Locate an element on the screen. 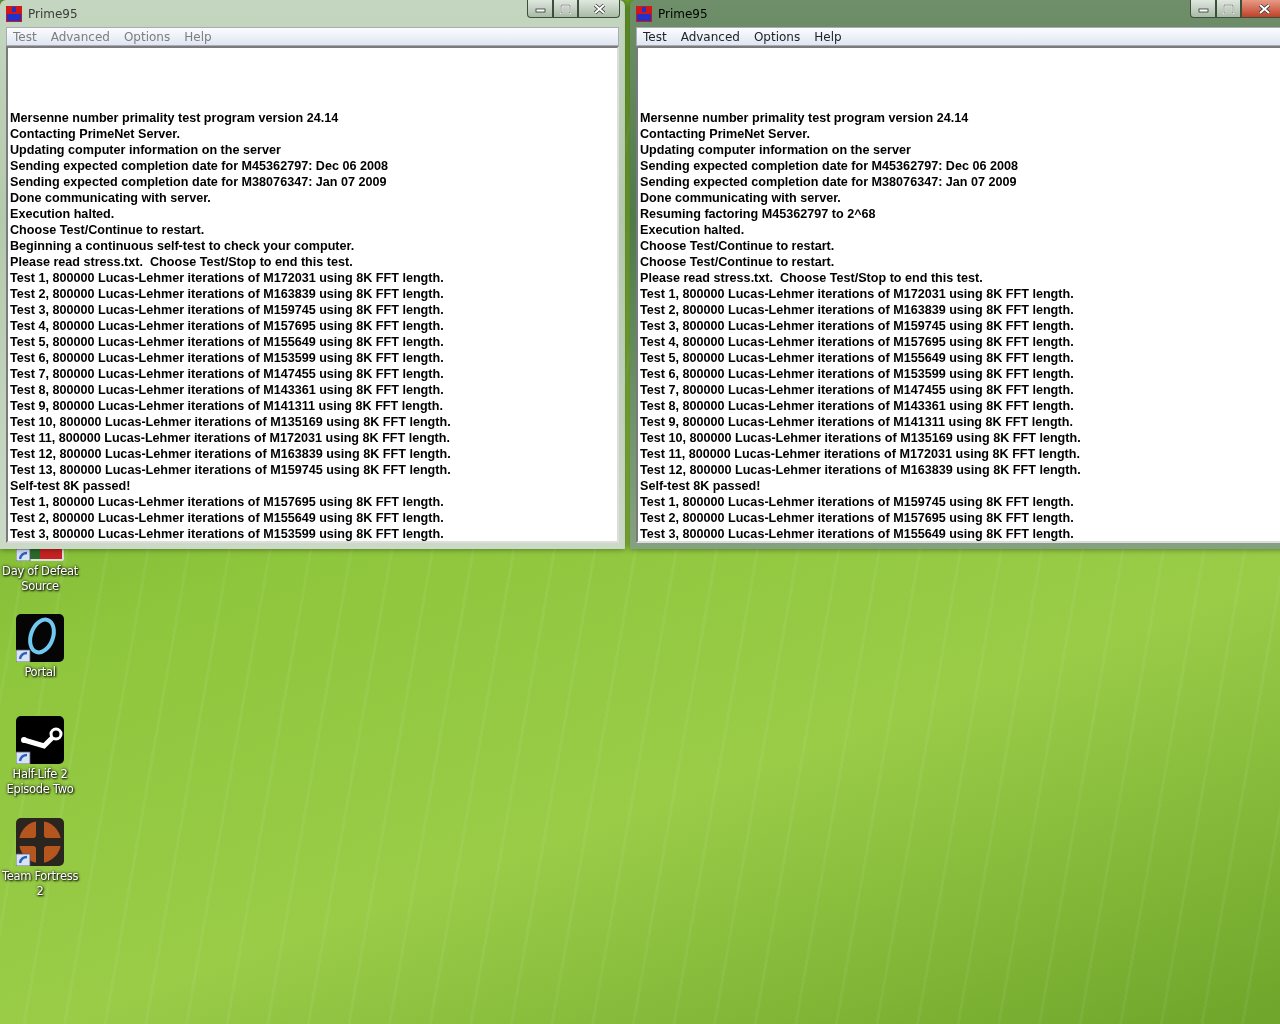  log-line: Test 1, 800000 Lucas-Lehmer iterations of M159745 using 8K FFT length. is located at coordinates (857, 502).